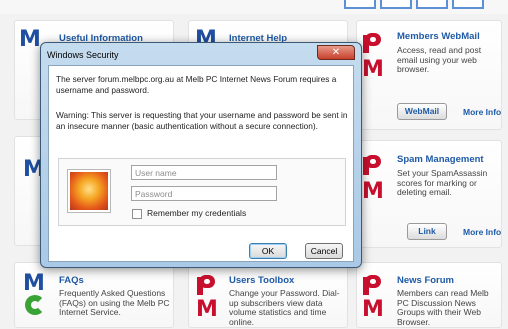  I want to click on credential-panel: Remember my credentials, so click(202, 192).